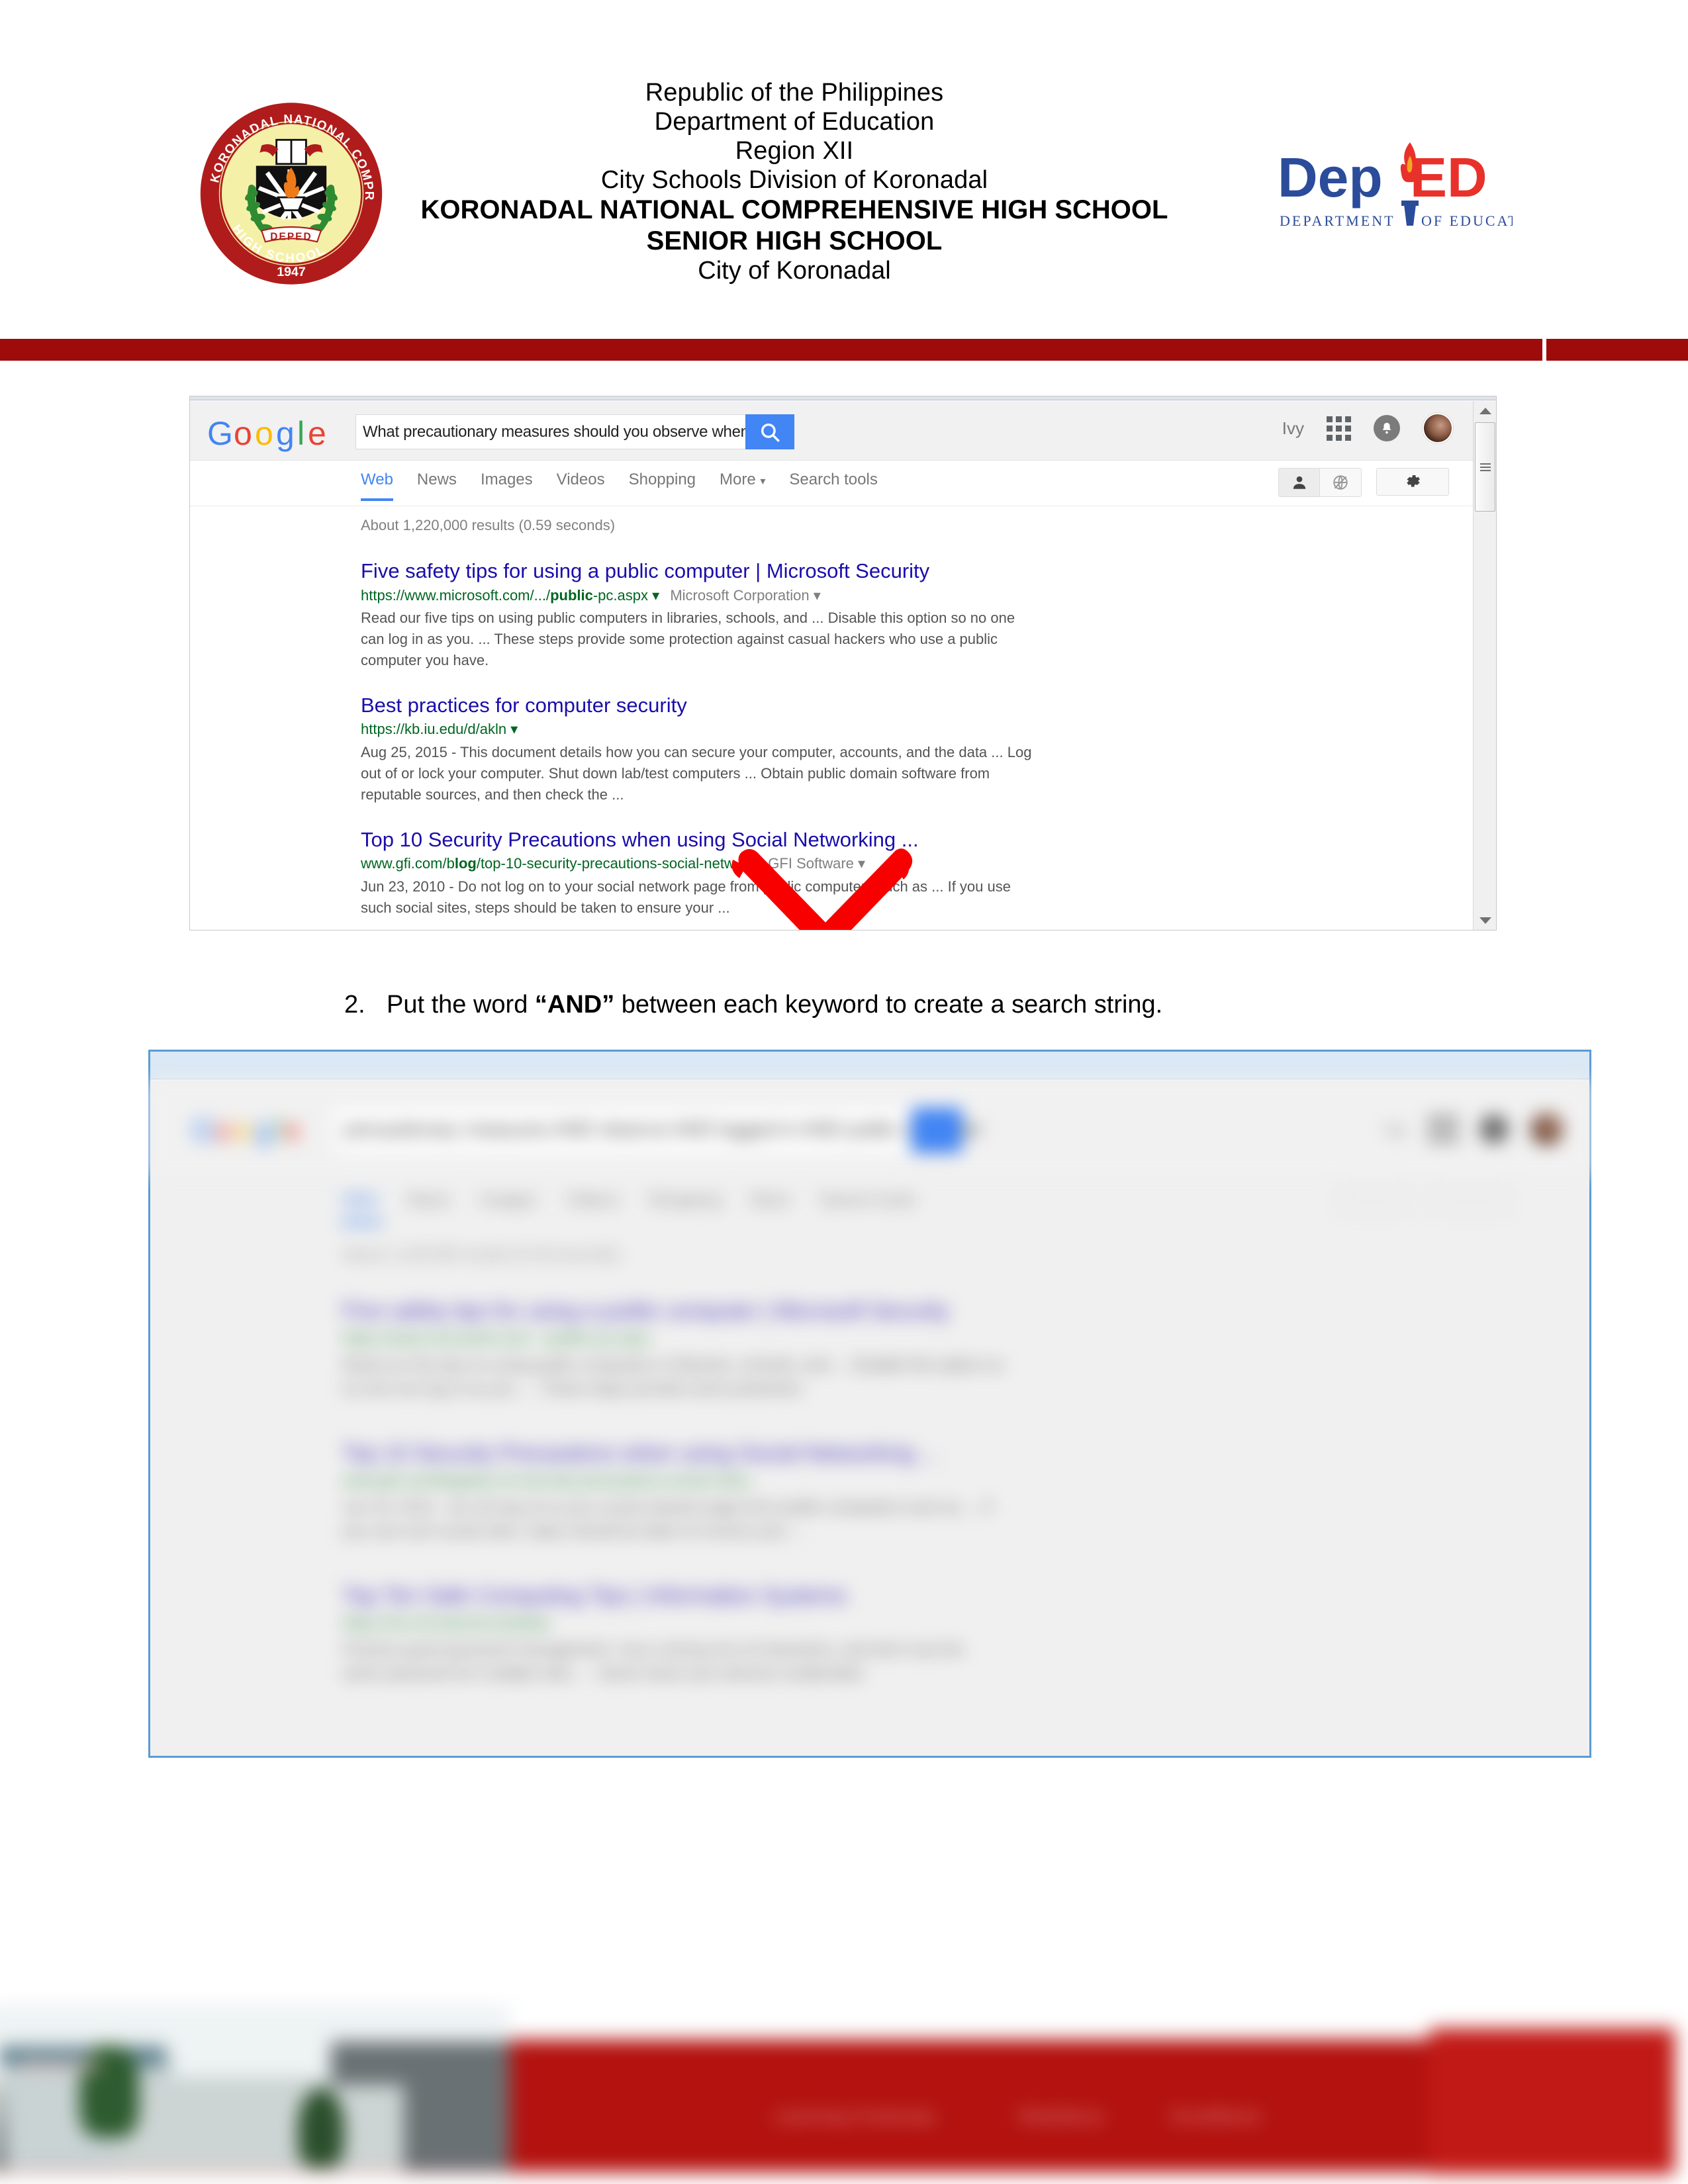  What do you see at coordinates (301, 434) in the screenshot?
I see `svg-text: l` at bounding box center [301, 434].